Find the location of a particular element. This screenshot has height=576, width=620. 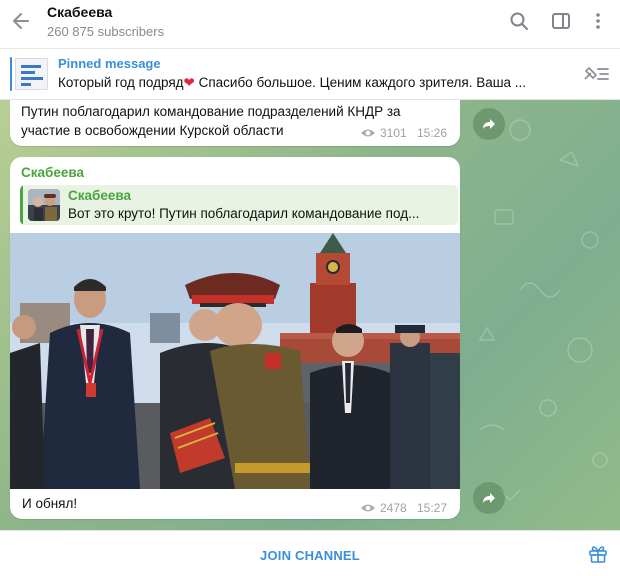

reply-thumbnail is located at coordinates (44, 205).